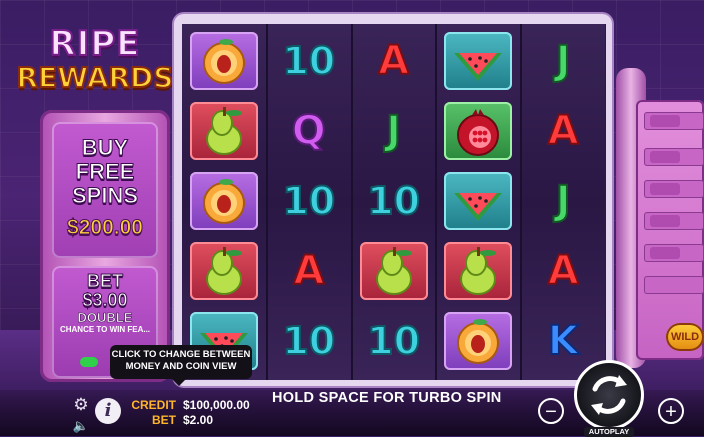 The width and height of the screenshot is (704, 437). What do you see at coordinates (198, 420) in the screenshot?
I see `bet-value: $2.00` at bounding box center [198, 420].